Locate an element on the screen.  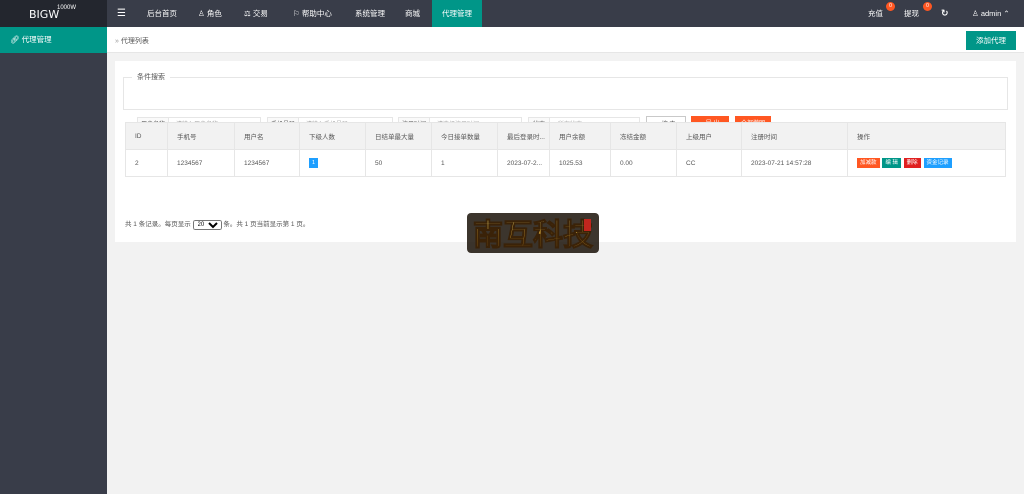
cell-frozen: 0.00 is located at coordinates (643, 163).